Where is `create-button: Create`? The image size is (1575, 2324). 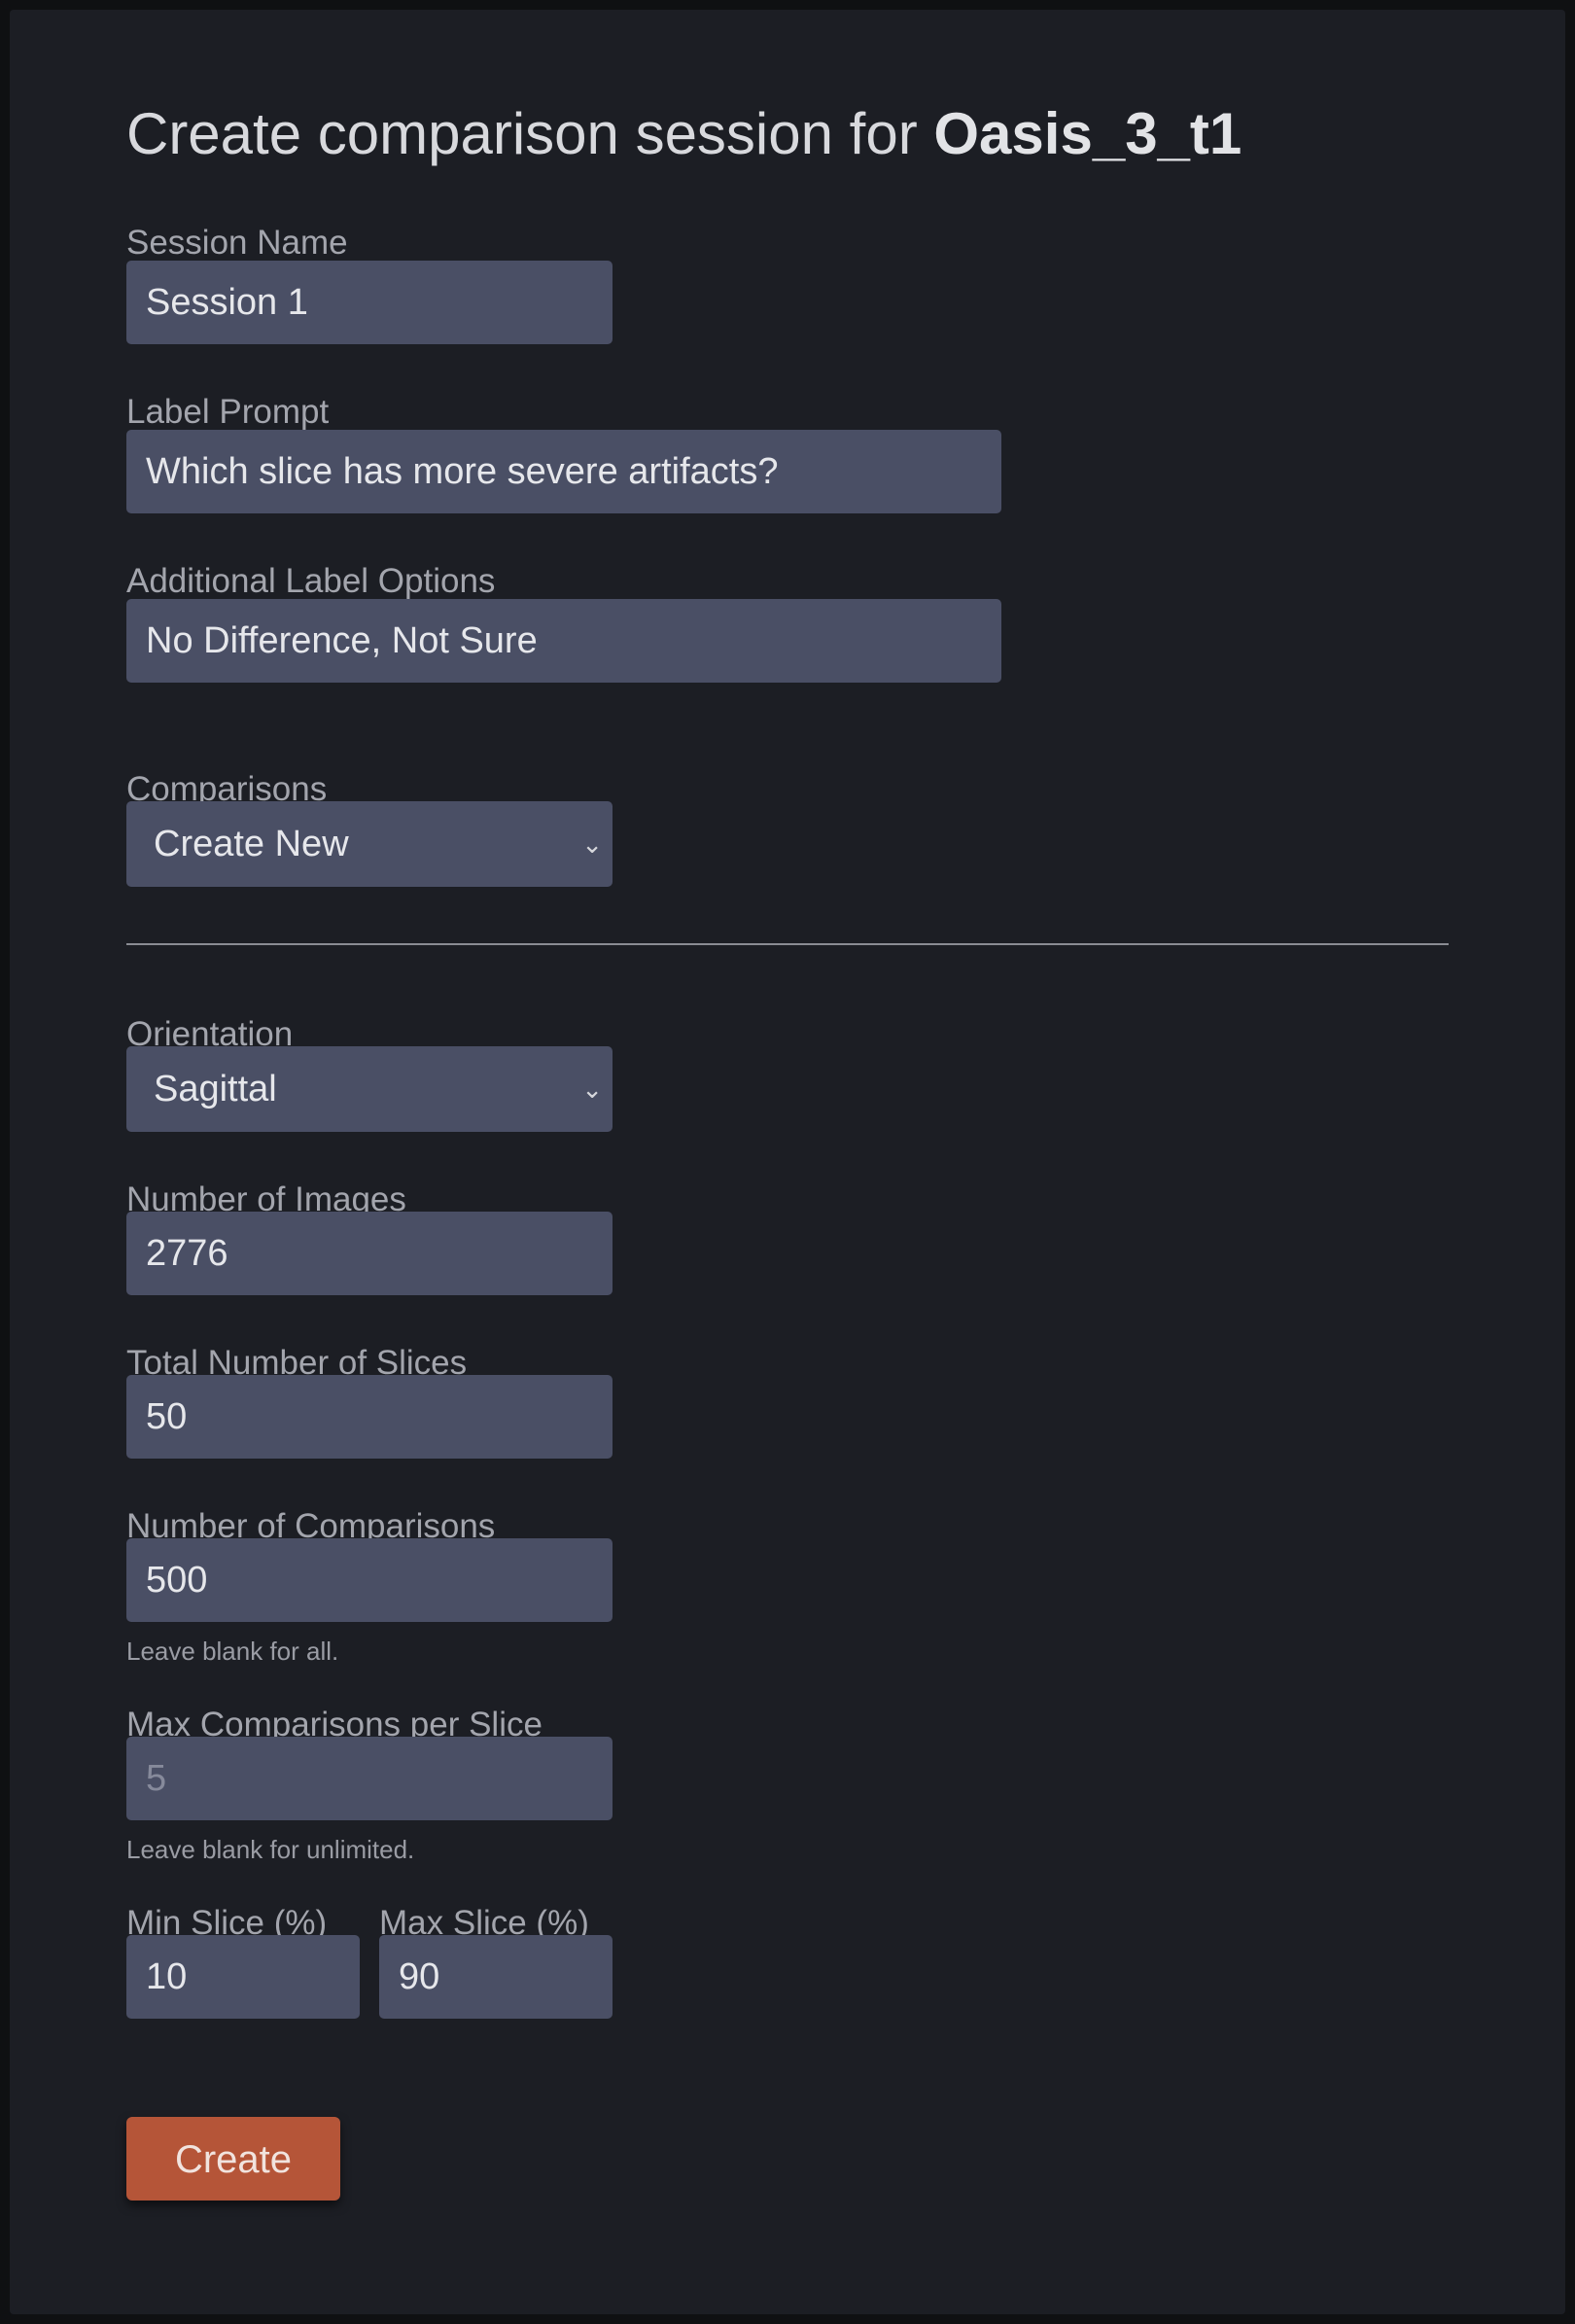
create-button: Create is located at coordinates (233, 2159).